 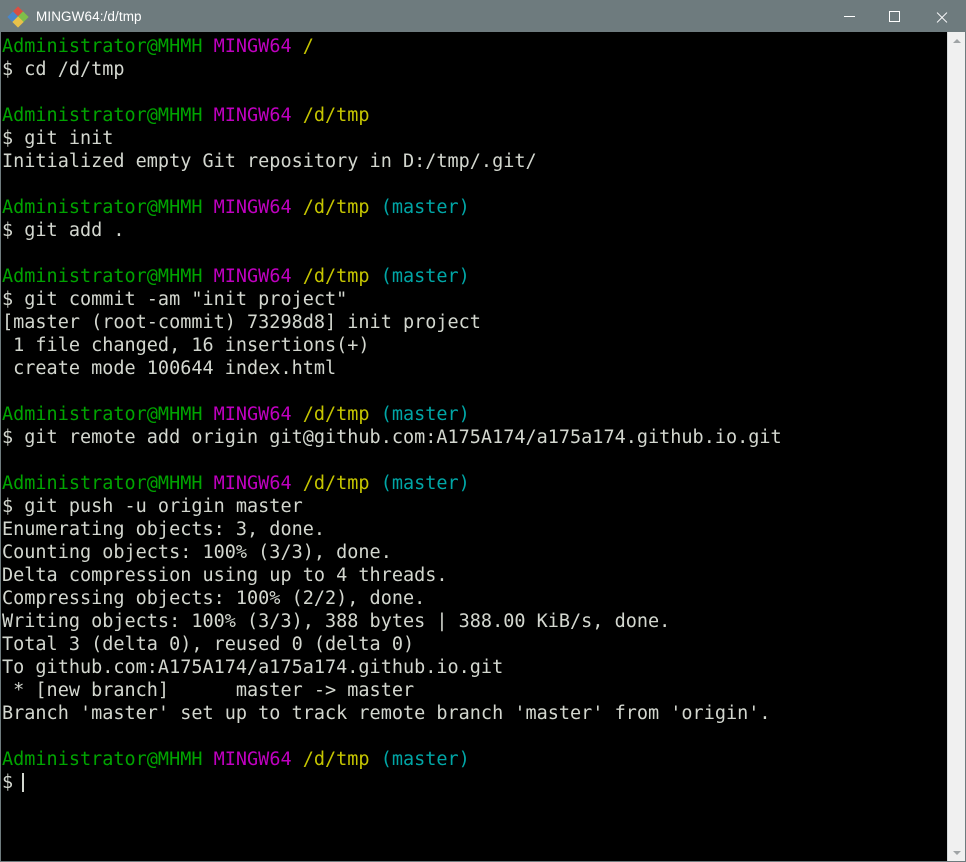 What do you see at coordinates (175, 299) in the screenshot?
I see `terminal-command: $ git commit -am "init project"` at bounding box center [175, 299].